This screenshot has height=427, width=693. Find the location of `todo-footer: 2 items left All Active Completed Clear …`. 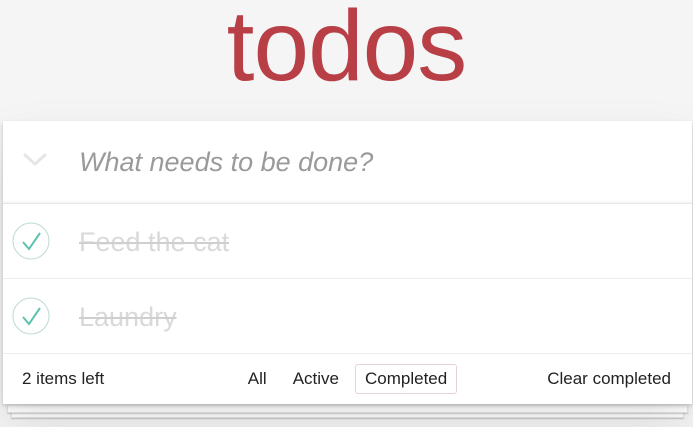

todo-footer: 2 items left All Active Completed Clear … is located at coordinates (347, 379).